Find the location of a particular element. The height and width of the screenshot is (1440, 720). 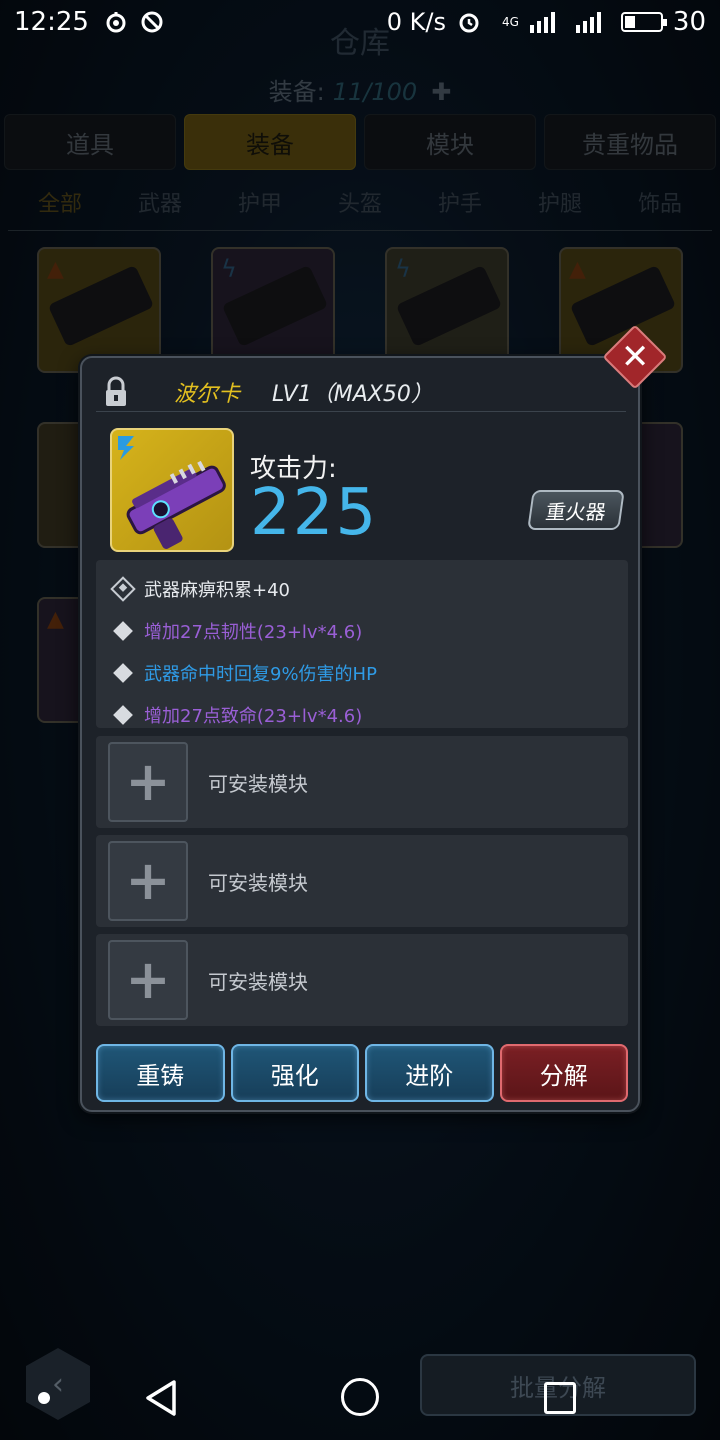

close-icon: ✕ is located at coordinates (635, 357).